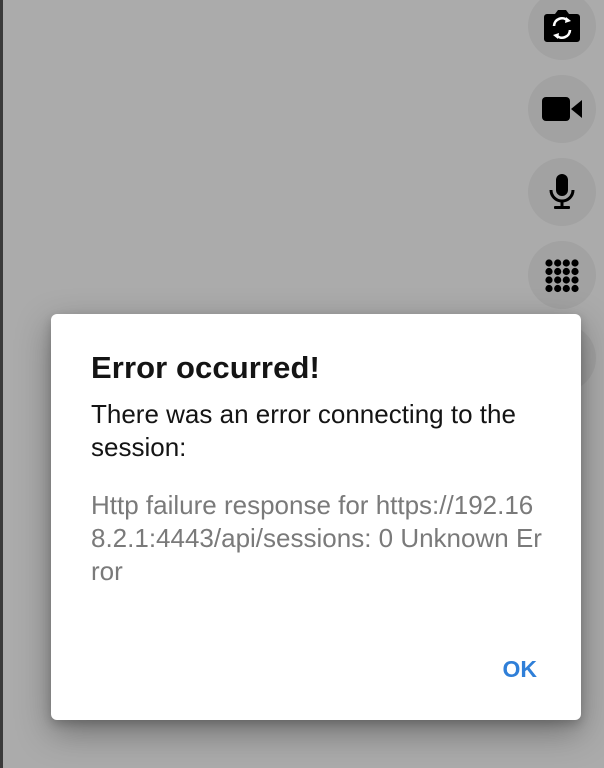 The height and width of the screenshot is (768, 604). Describe the element at coordinates (1, 384) in the screenshot. I see `window-edge` at that location.